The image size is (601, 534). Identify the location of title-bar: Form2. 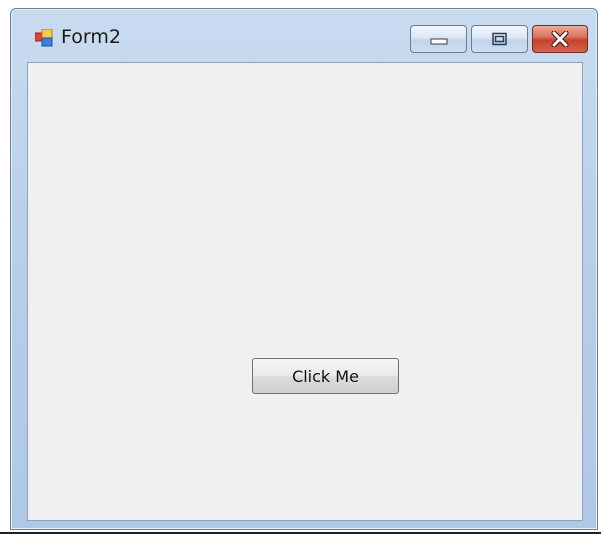
(304, 35).